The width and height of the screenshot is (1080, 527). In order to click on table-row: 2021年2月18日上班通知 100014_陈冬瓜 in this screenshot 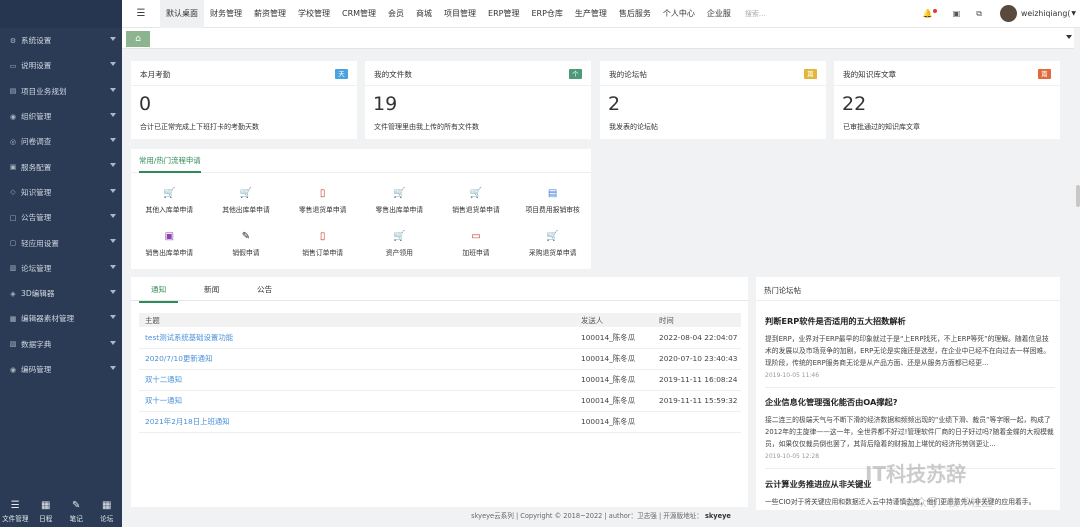, I will do `click(440, 422)`.